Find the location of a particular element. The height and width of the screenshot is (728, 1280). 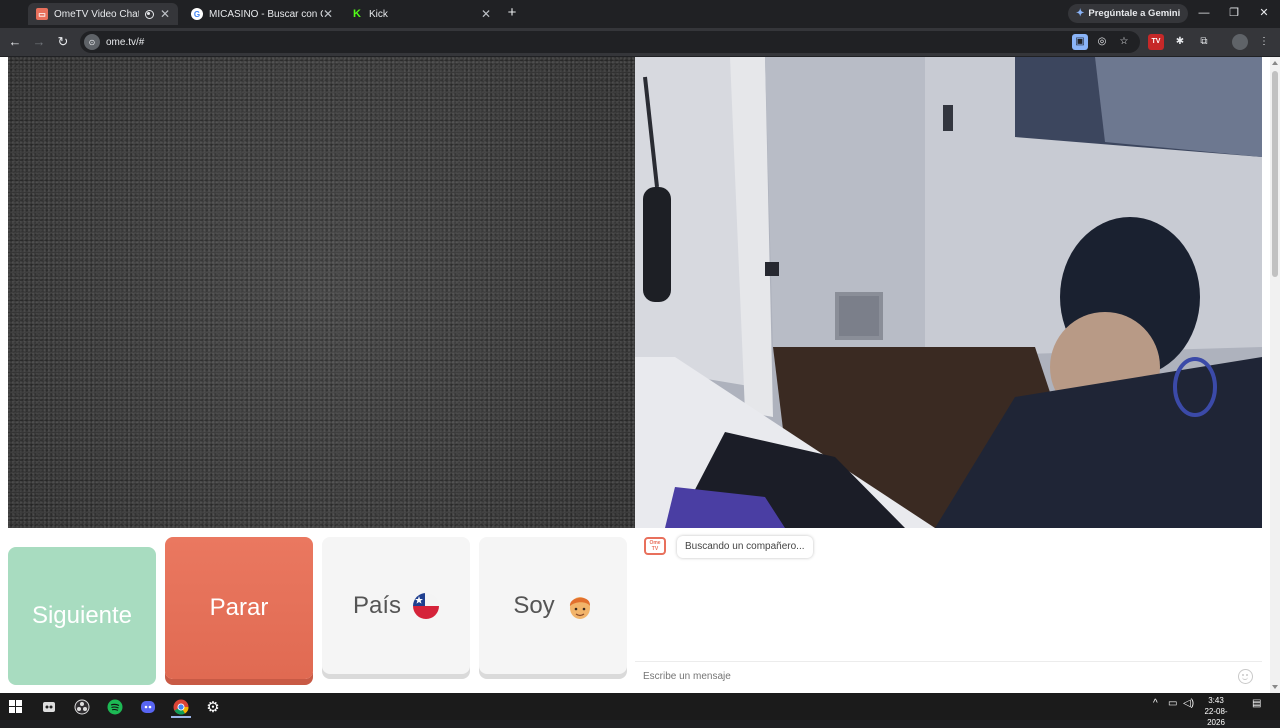

browser-toolbar: ← → ↻ ⊙ ome.tv/# ▣ ◎ ☆ TV ✱ ⧉ ⋮ is located at coordinates (640, 42).